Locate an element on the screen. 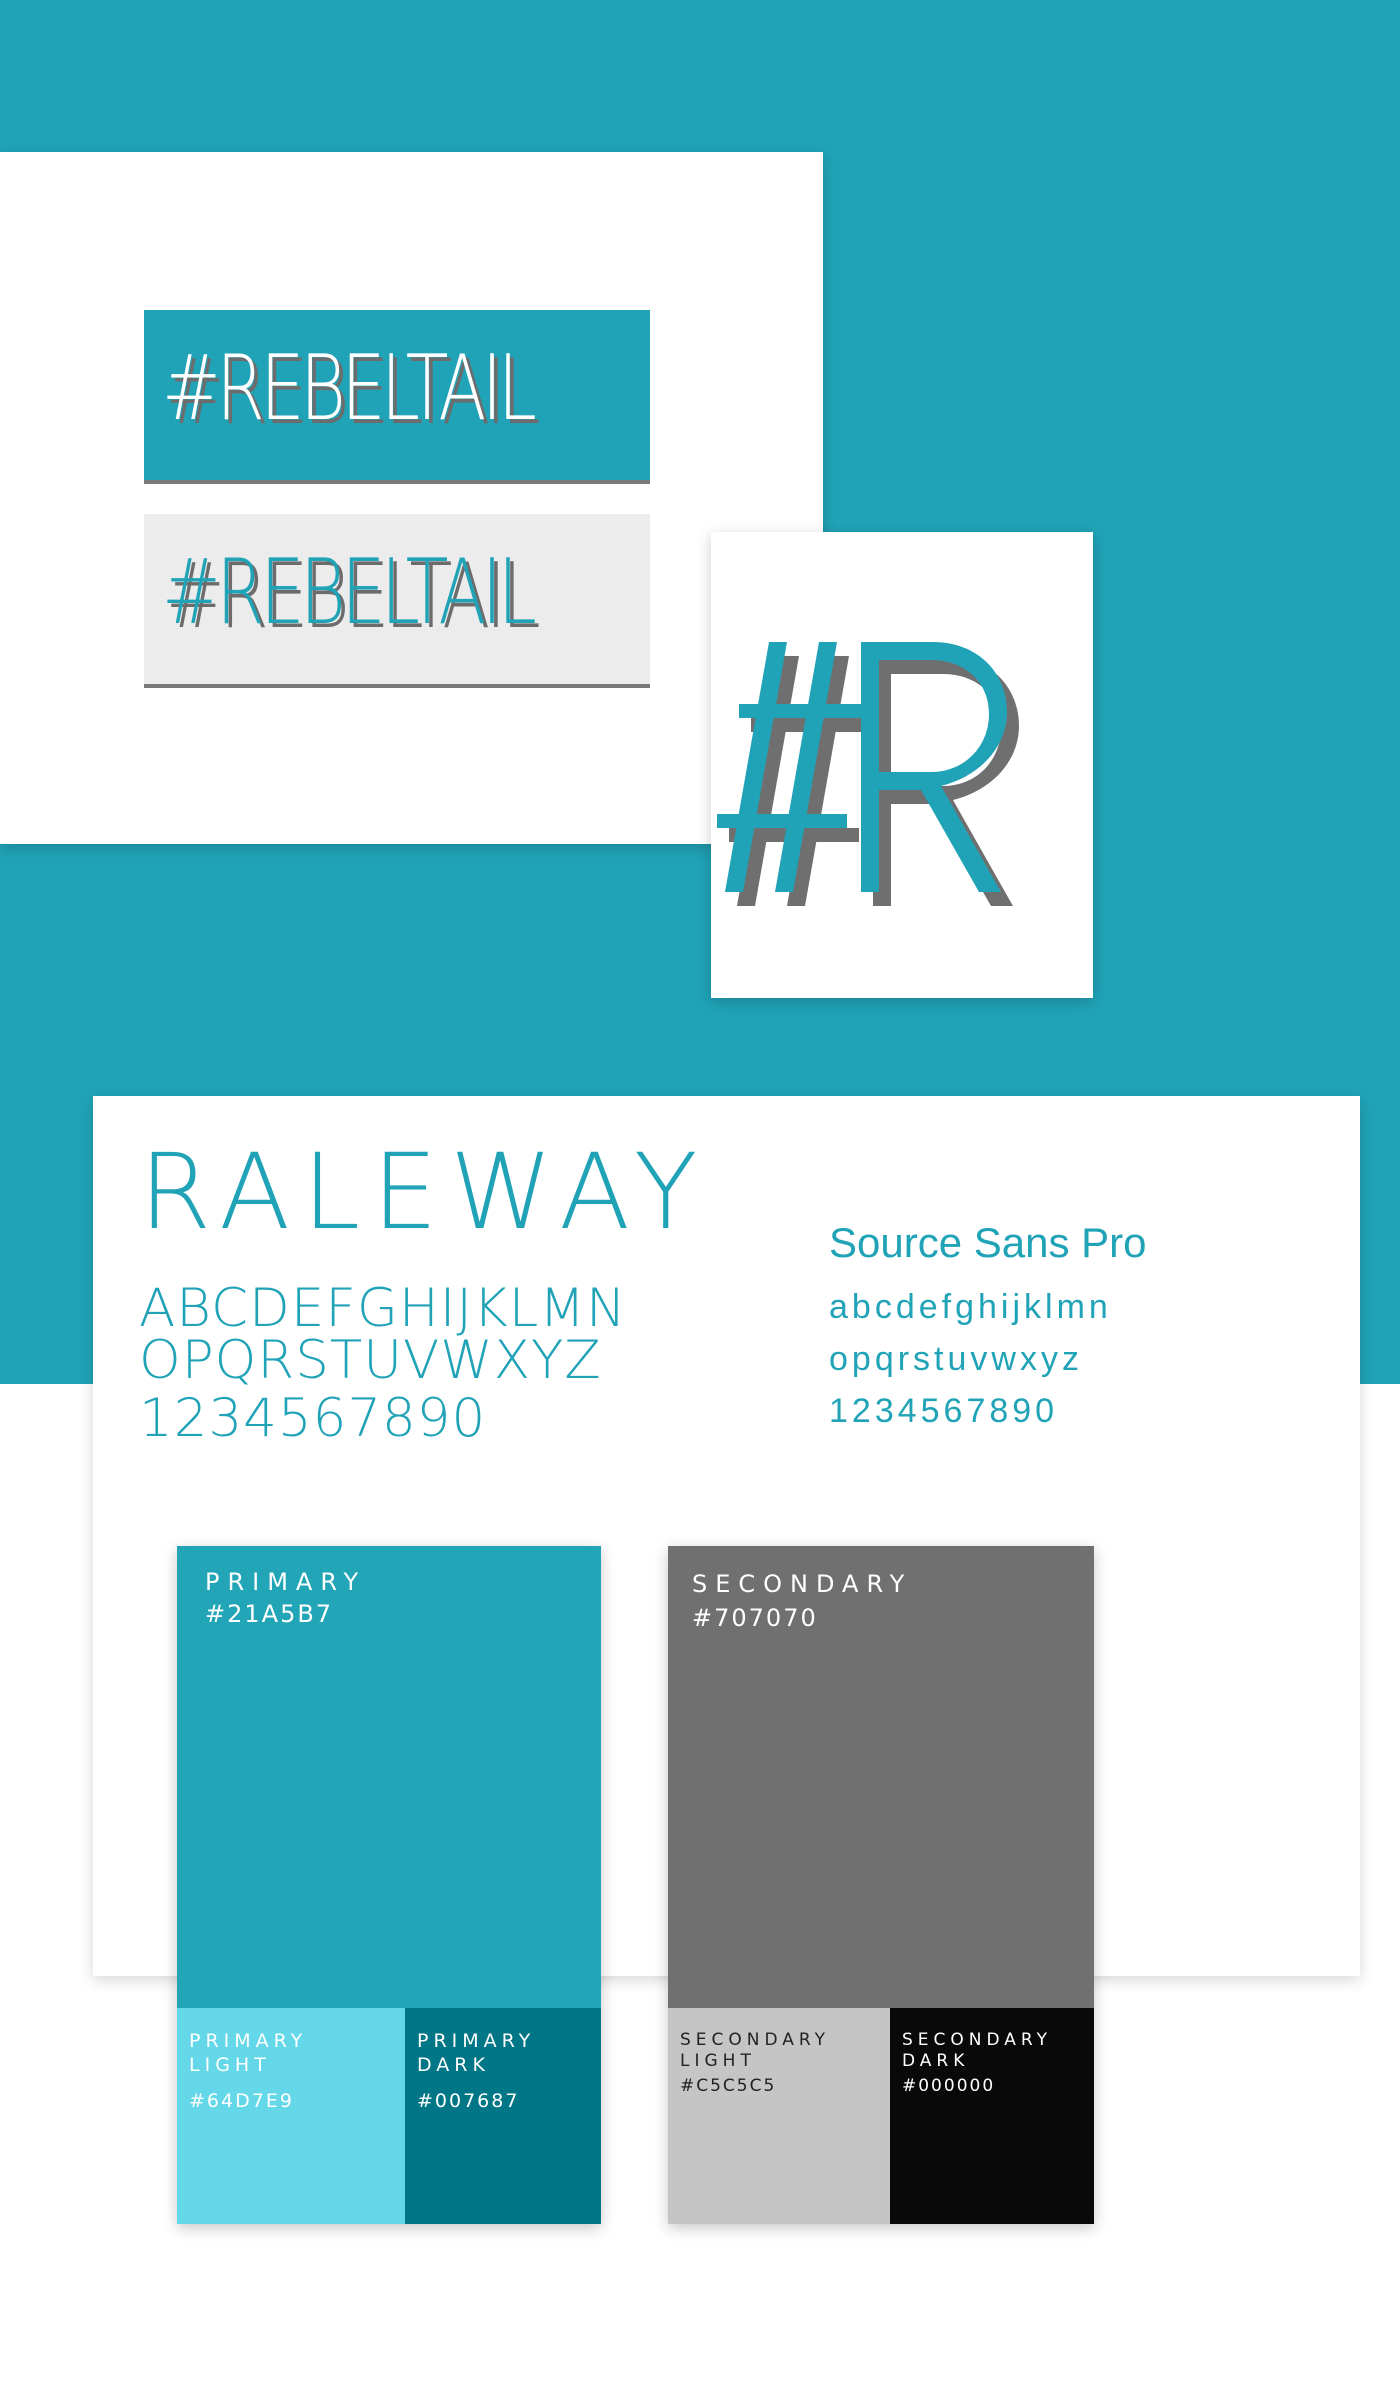  heading-font-uppercase-2: OPQRSTUVWXYZ is located at coordinates (370, 1360).